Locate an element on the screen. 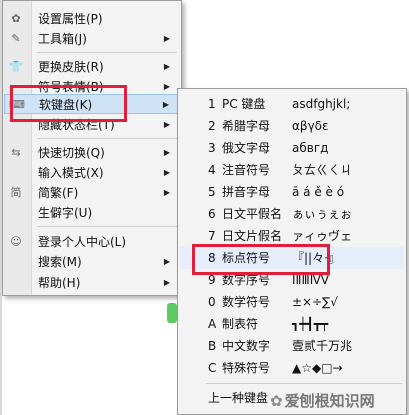  menu-item-login: ☺ 登录个人中心(L) is located at coordinates (92, 242).